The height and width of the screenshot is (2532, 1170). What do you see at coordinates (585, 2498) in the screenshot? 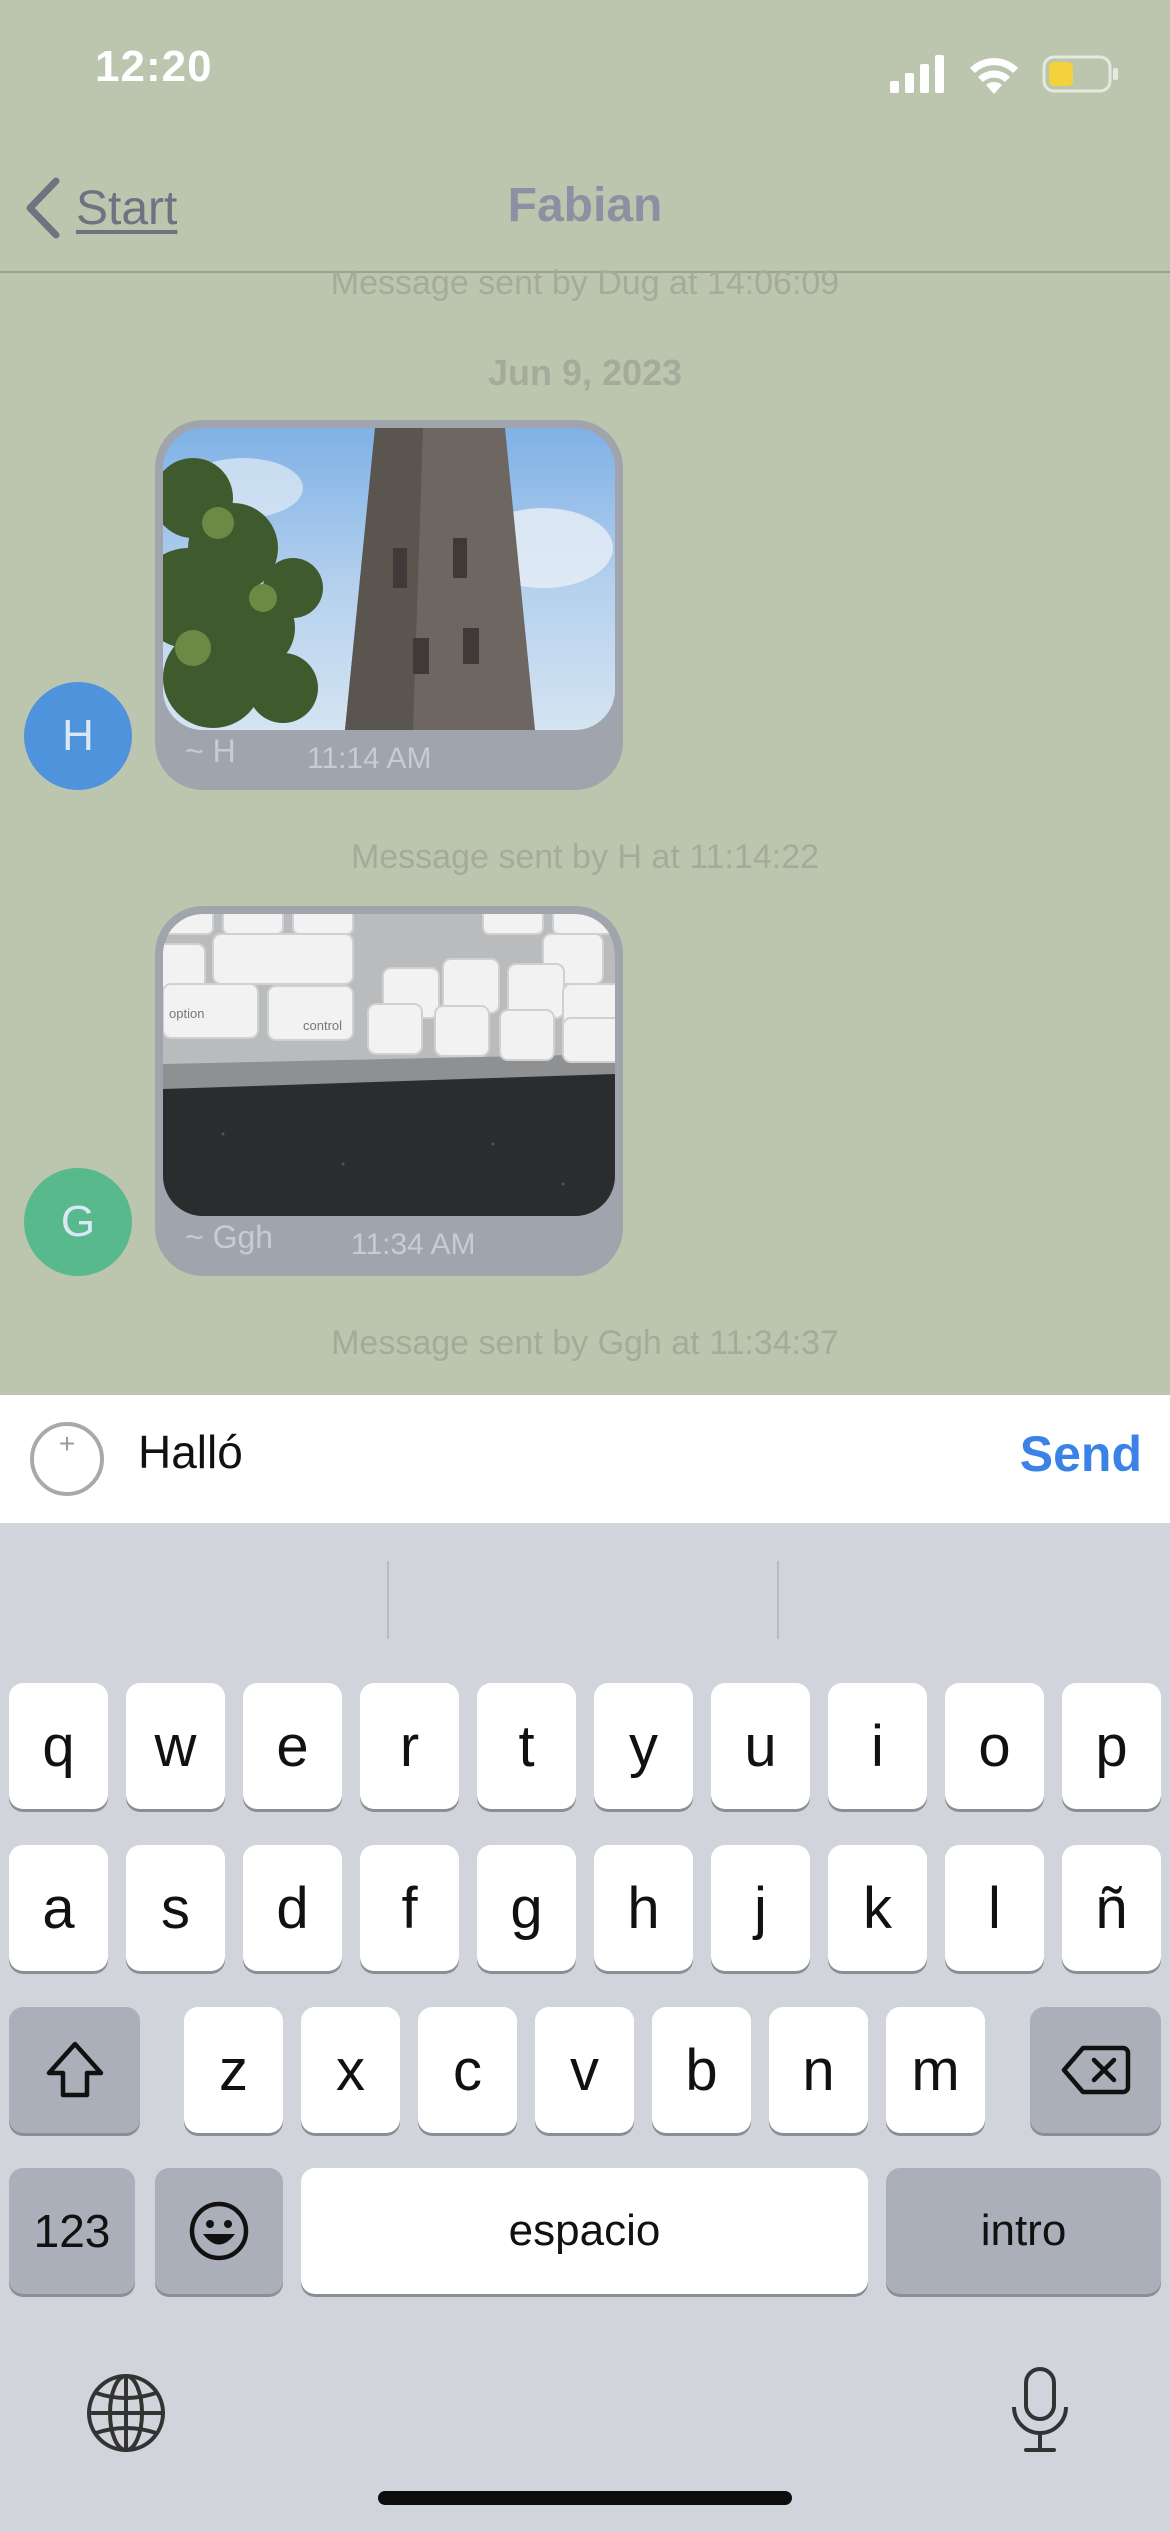
I see `home-indicator` at bounding box center [585, 2498].